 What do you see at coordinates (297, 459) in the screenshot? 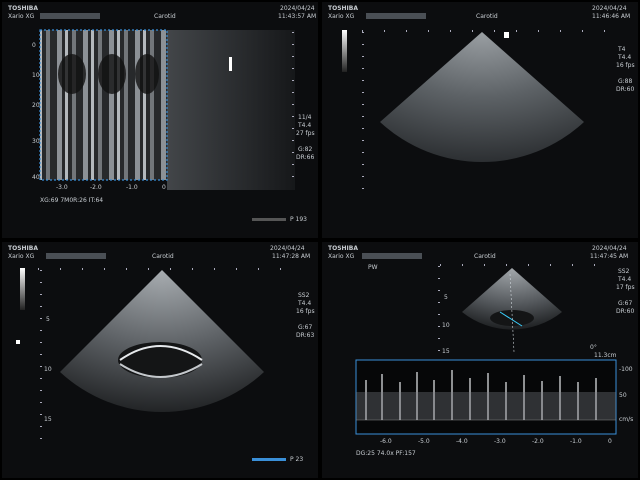
I see `frame-counter: P 23` at bounding box center [297, 459].